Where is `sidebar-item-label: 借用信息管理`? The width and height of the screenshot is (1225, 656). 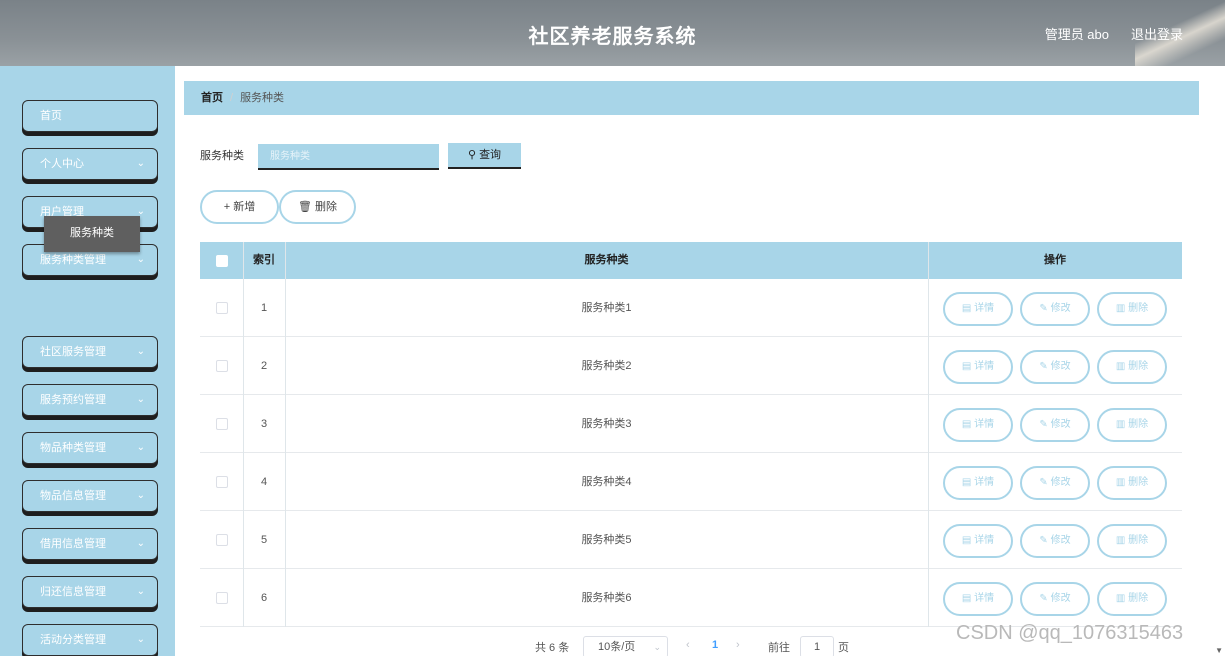
sidebar-item-label: 借用信息管理 is located at coordinates (73, 544).